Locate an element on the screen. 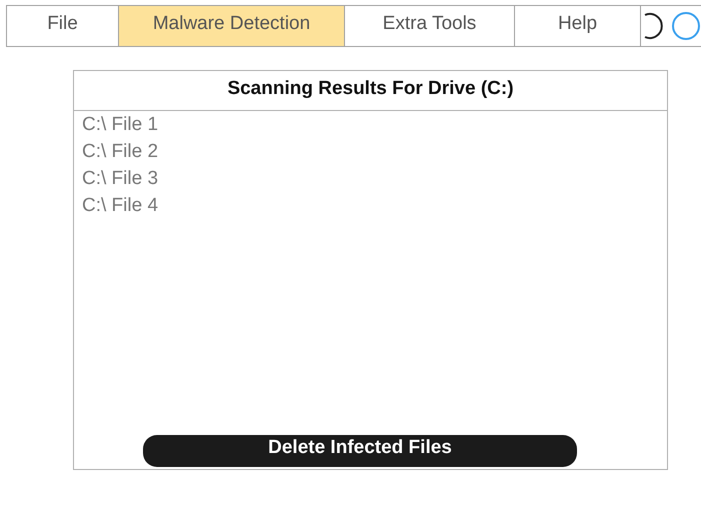 The image size is (701, 520). panel-title: Scanning Results For Drive (C:) is located at coordinates (370, 91).